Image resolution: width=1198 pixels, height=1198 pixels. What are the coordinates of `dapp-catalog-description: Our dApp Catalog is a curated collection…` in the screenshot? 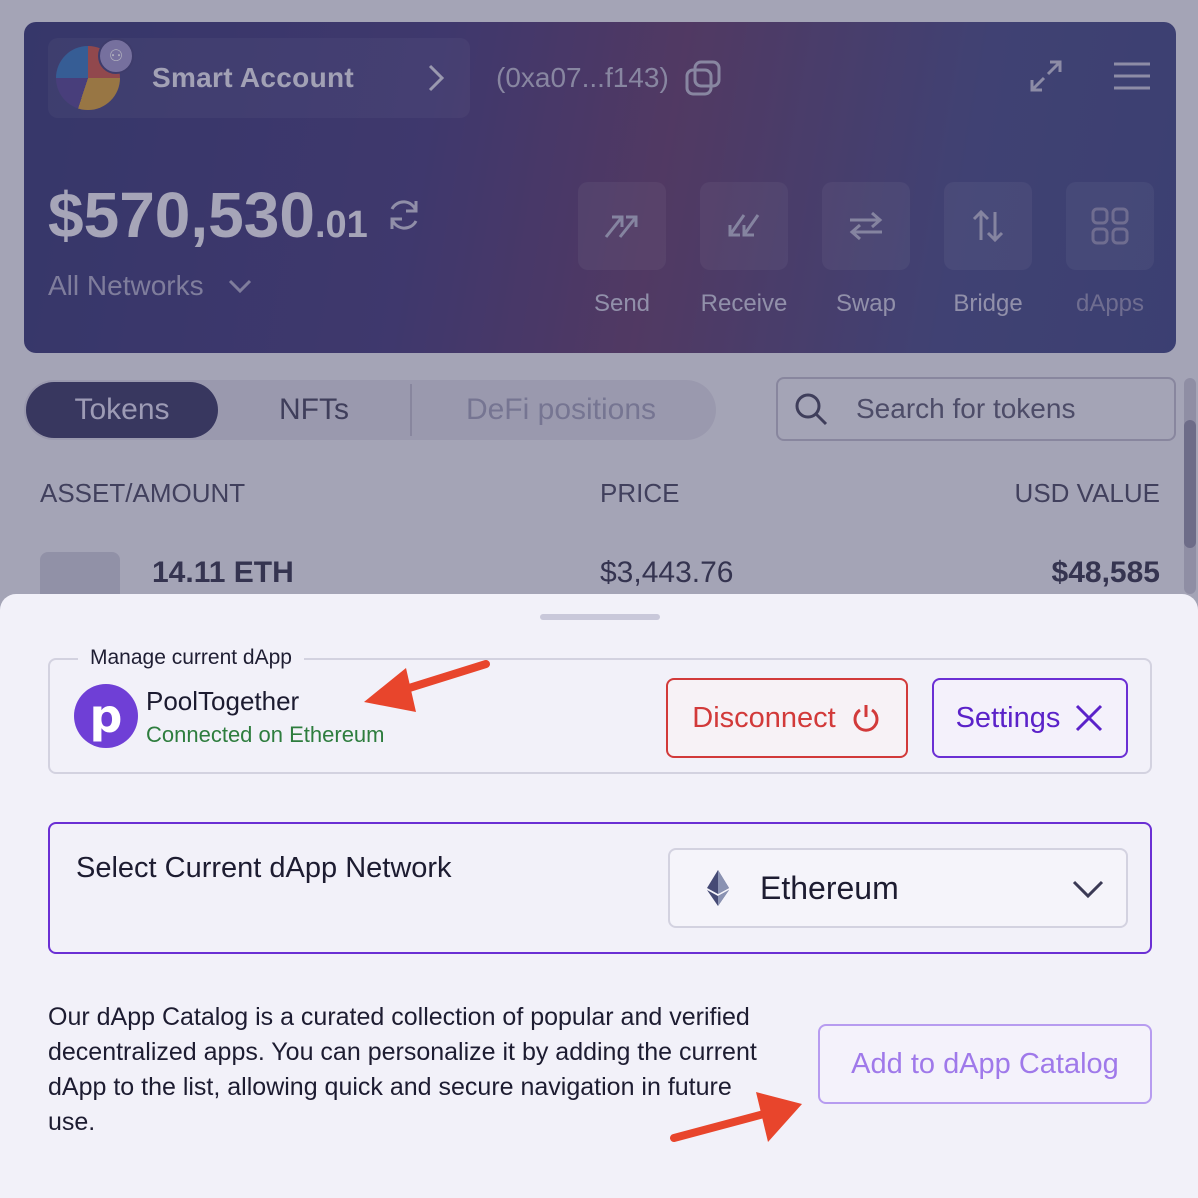 It's located at (402, 1069).